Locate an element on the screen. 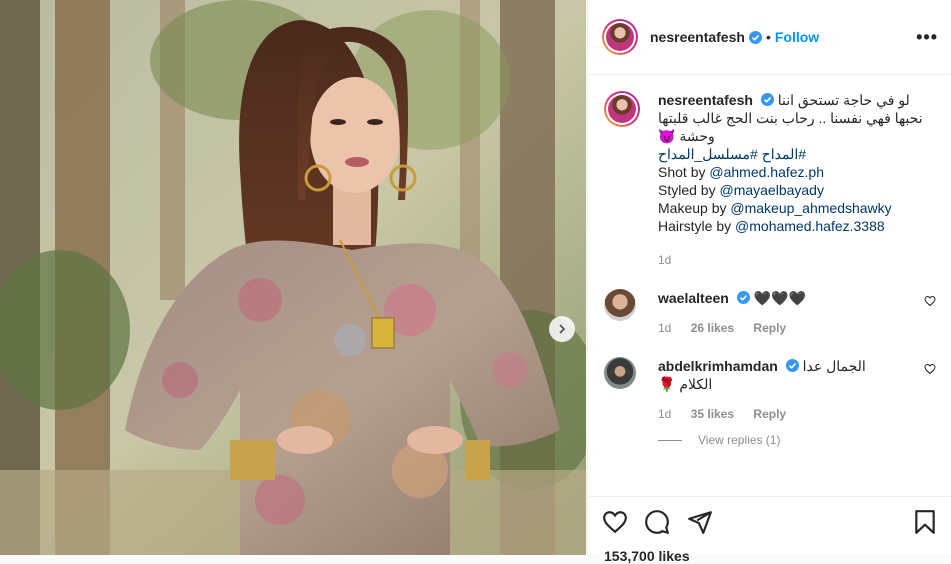 The image size is (951, 564). caption-username: nesreentafesh is located at coordinates (705, 100).